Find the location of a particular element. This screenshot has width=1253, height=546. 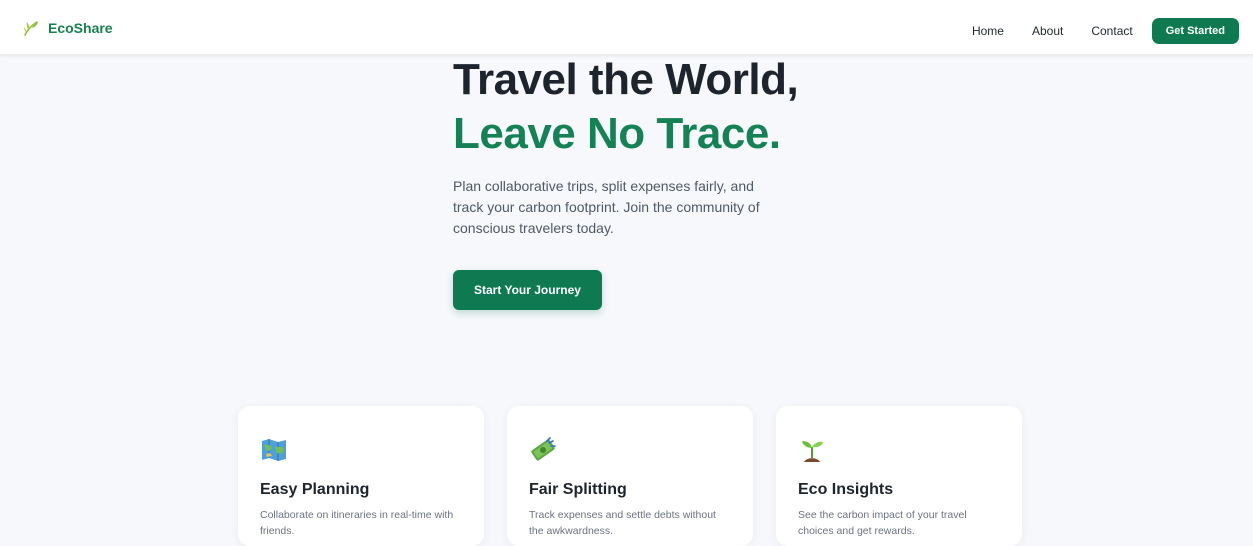

brand-logo-link: EcoShare is located at coordinates (67, 28).